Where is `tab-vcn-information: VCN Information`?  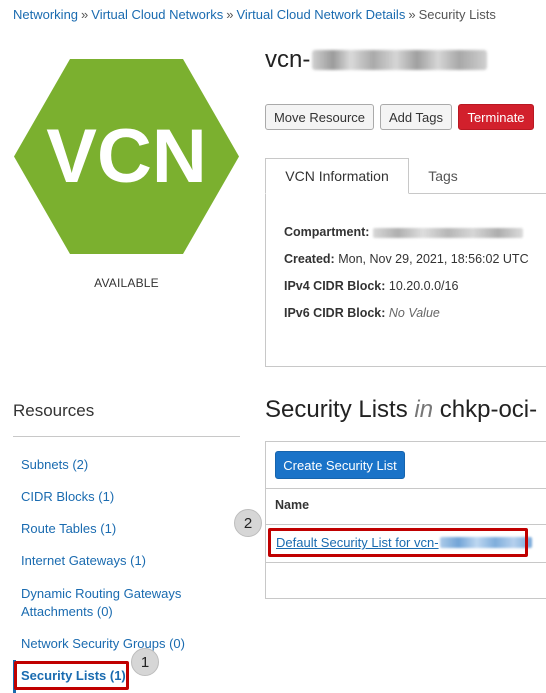 tab-vcn-information: VCN Information is located at coordinates (337, 176).